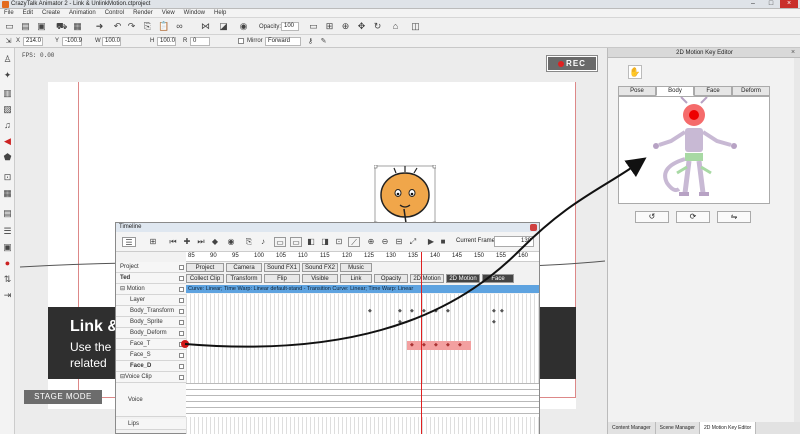 The height and width of the screenshot is (434, 800). I want to click on track-body-deform: Body_Deform, so click(151, 333).